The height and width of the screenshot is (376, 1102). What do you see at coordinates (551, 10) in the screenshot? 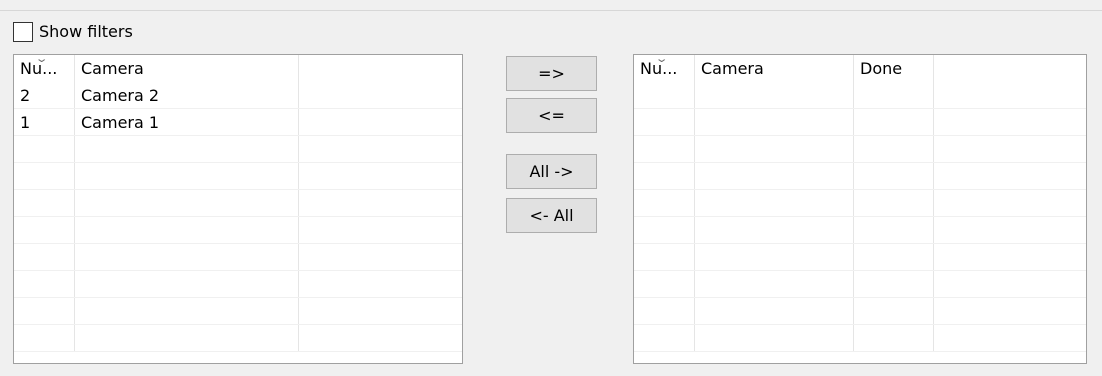
I see `top-separator` at bounding box center [551, 10].